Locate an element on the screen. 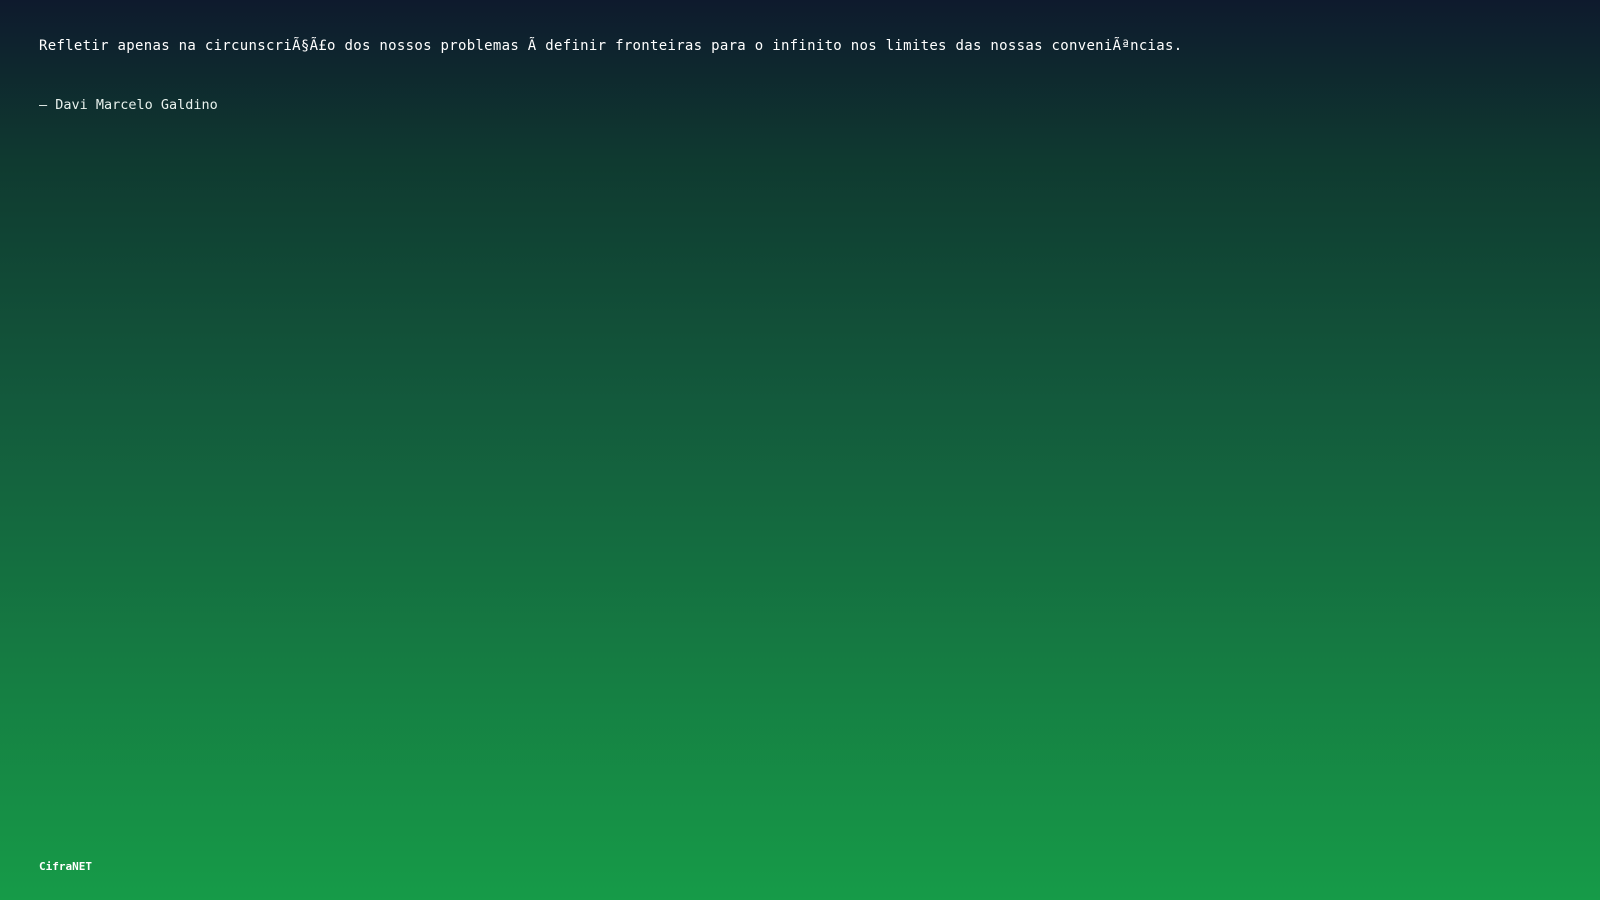  quote-author: – Davi Marcelo Galdino is located at coordinates (128, 105).